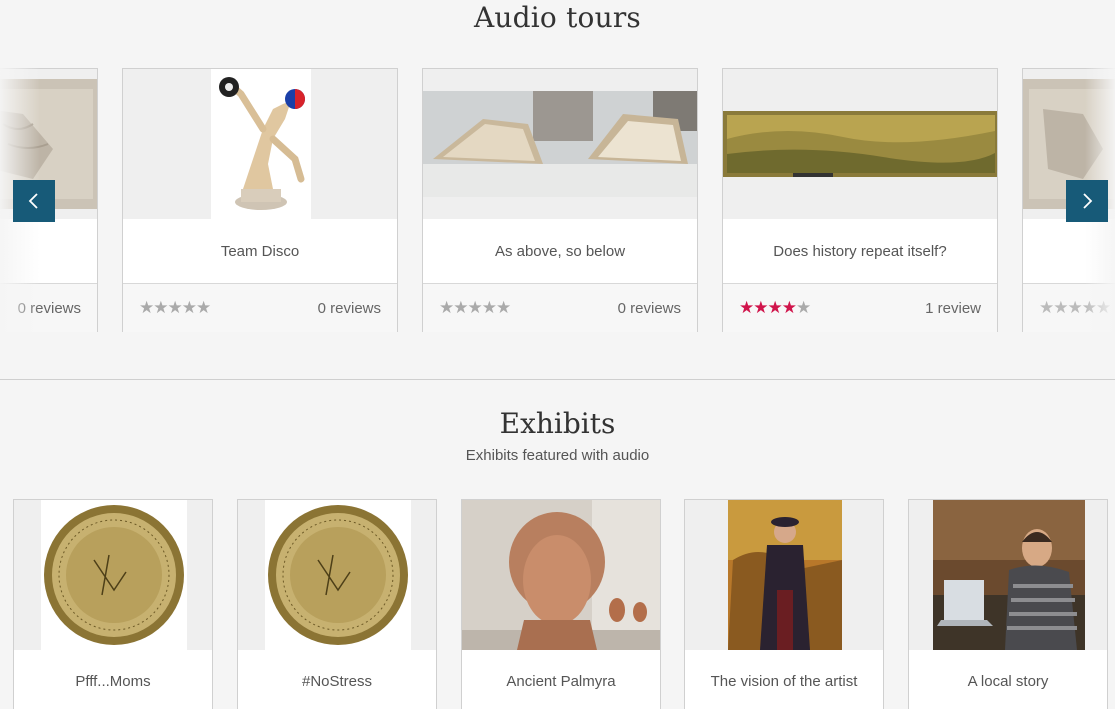 Image resolution: width=1115 pixels, height=709 pixels. I want to click on man-with-laptop-image, so click(1009, 575).